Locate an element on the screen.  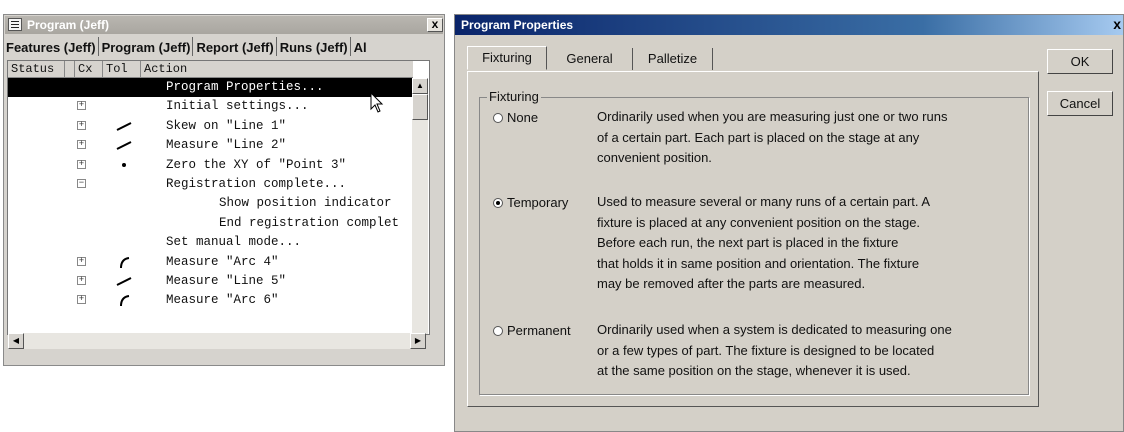
list-item: + Skew on "Line 1" is located at coordinates (218, 126).